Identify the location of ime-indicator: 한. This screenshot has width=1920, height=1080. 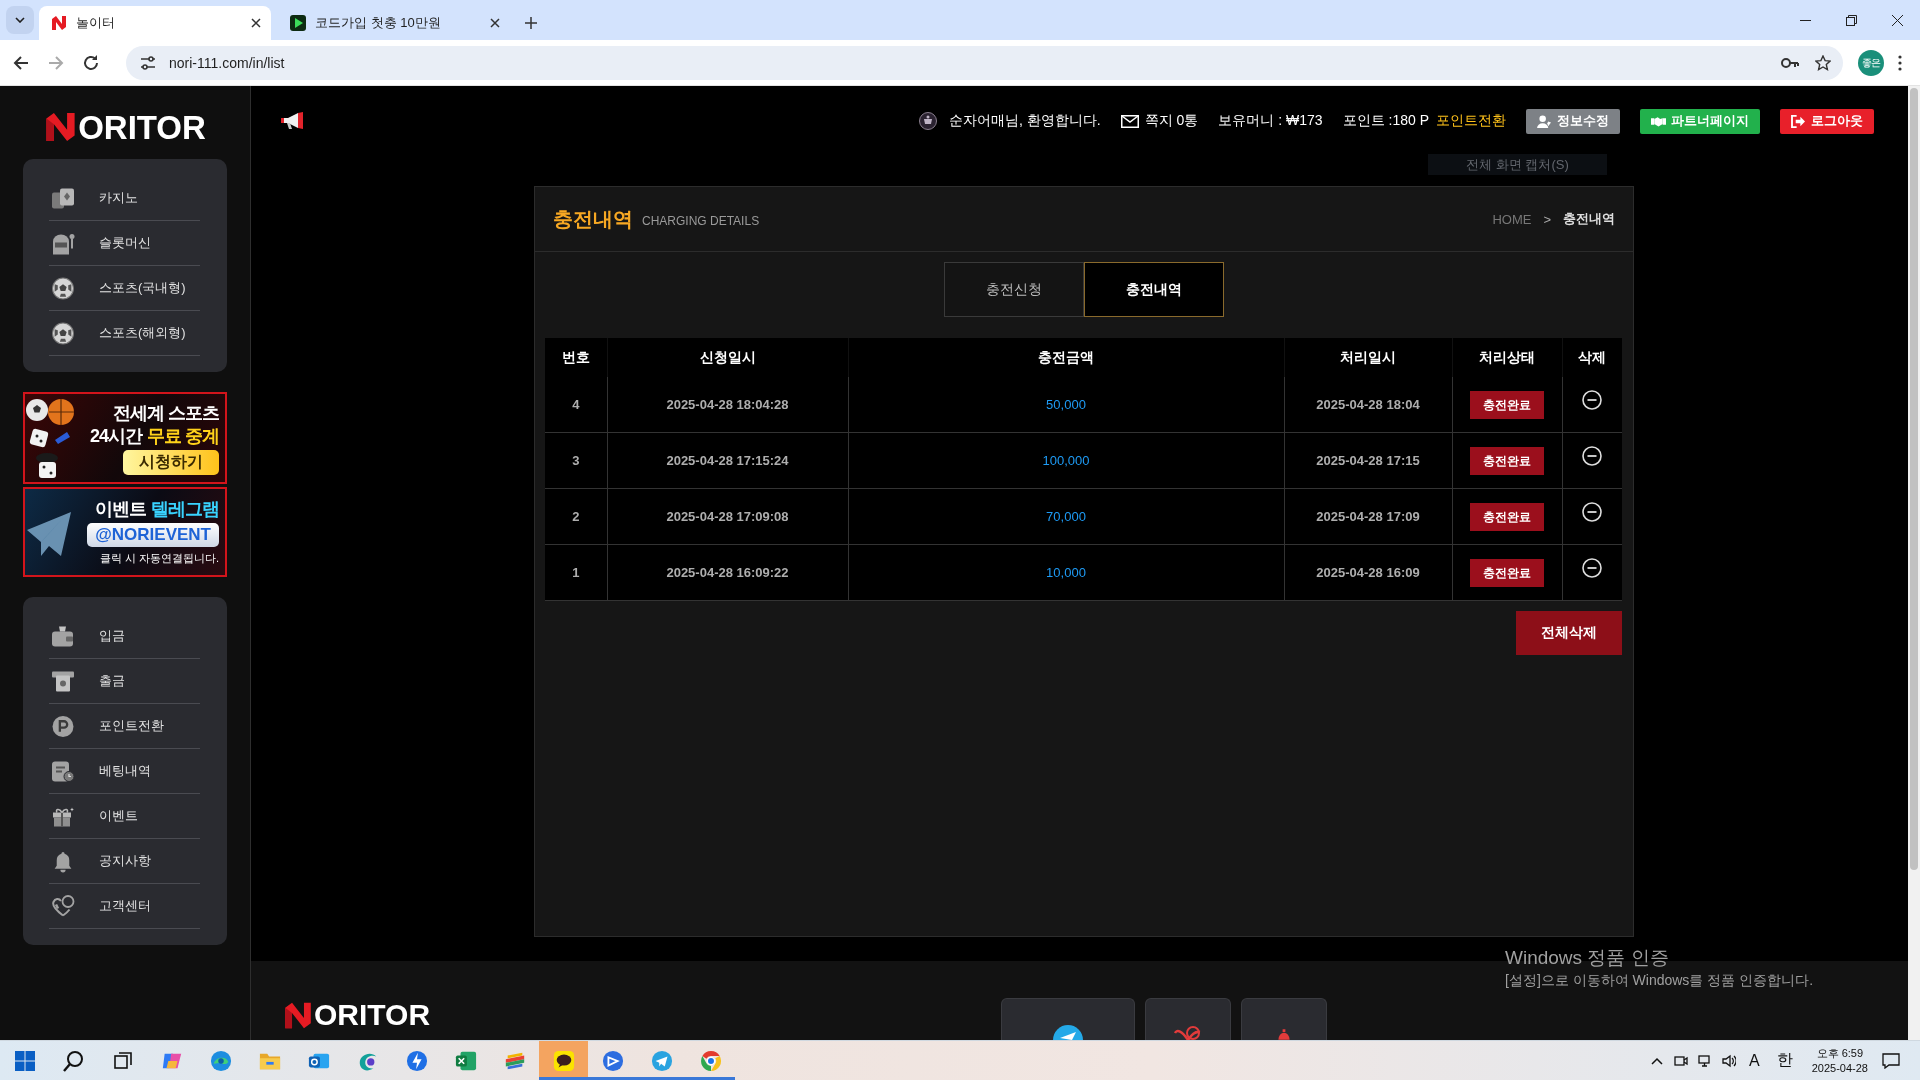
(1784, 1060).